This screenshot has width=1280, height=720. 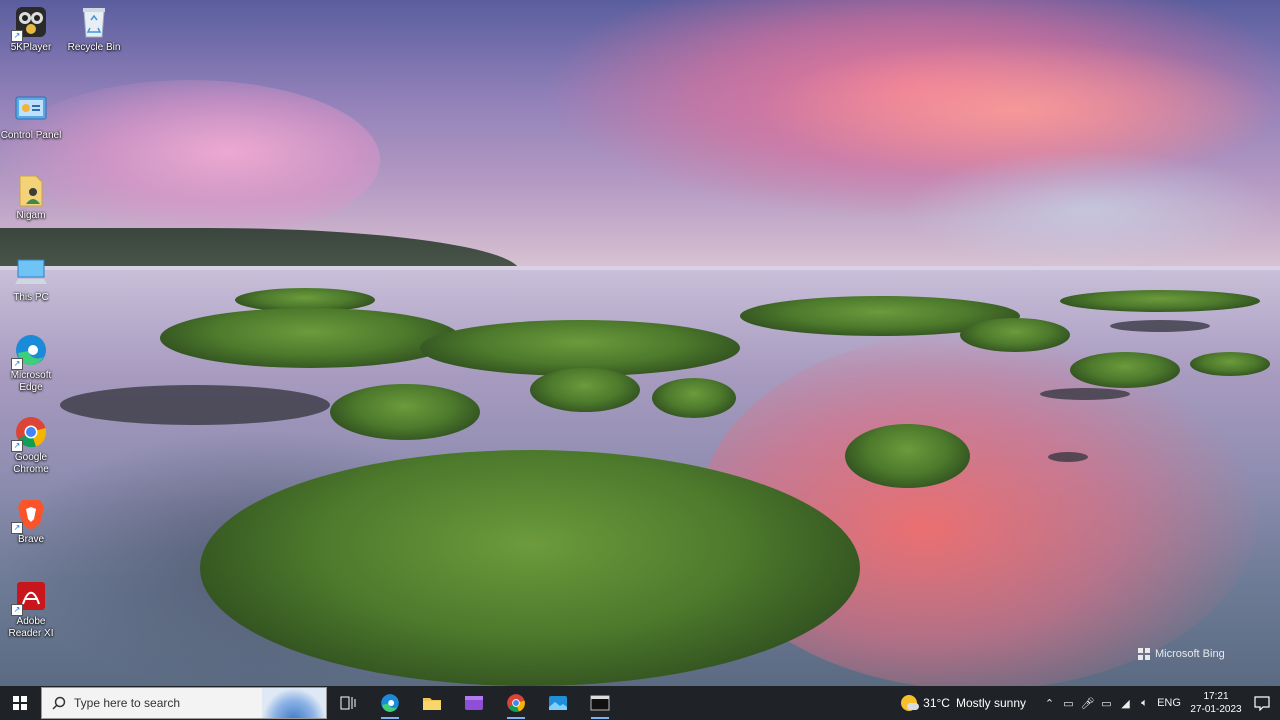 What do you see at coordinates (1216, 709) in the screenshot?
I see `clock-date: 27-01-2023` at bounding box center [1216, 709].